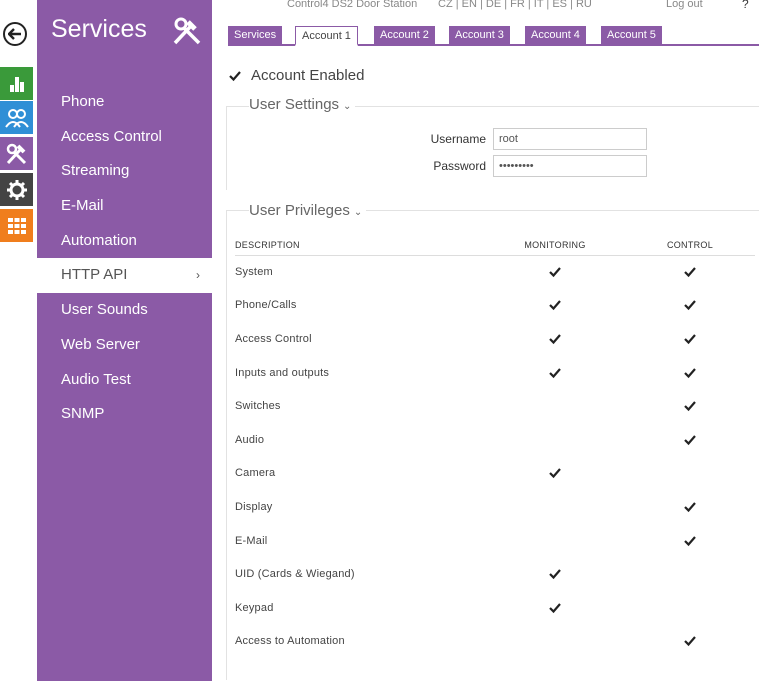 The height and width of the screenshot is (681, 768). What do you see at coordinates (251, 540) in the screenshot?
I see `privilege-label: E-Mail` at bounding box center [251, 540].